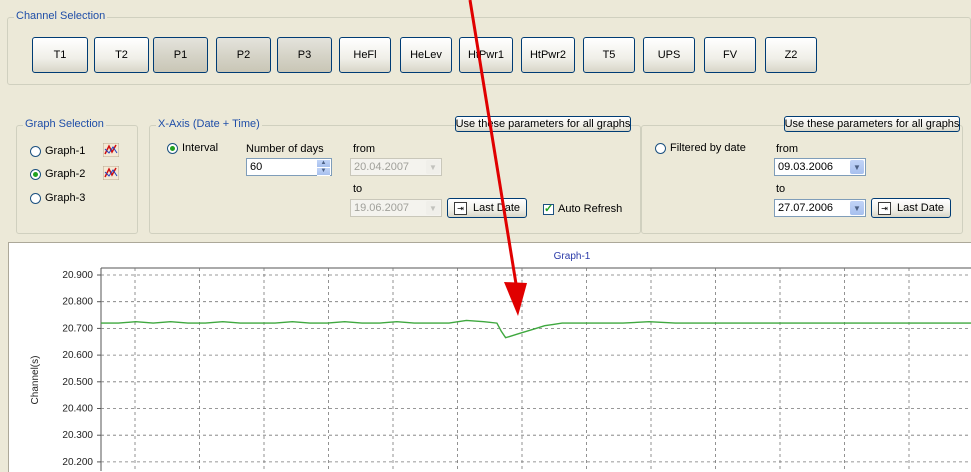  Describe the element at coordinates (730, 55) in the screenshot. I see `channel-button-fv: FV` at that location.